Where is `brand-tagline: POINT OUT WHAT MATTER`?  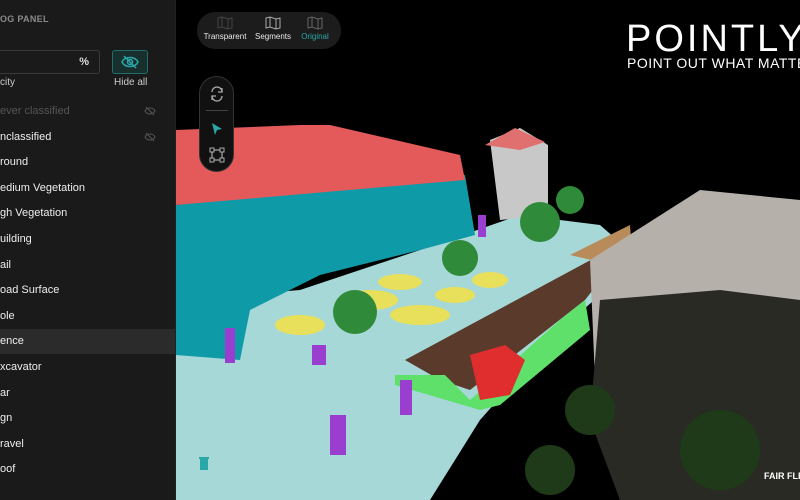 brand-tagline: POINT OUT WHAT MATTER is located at coordinates (713, 63).